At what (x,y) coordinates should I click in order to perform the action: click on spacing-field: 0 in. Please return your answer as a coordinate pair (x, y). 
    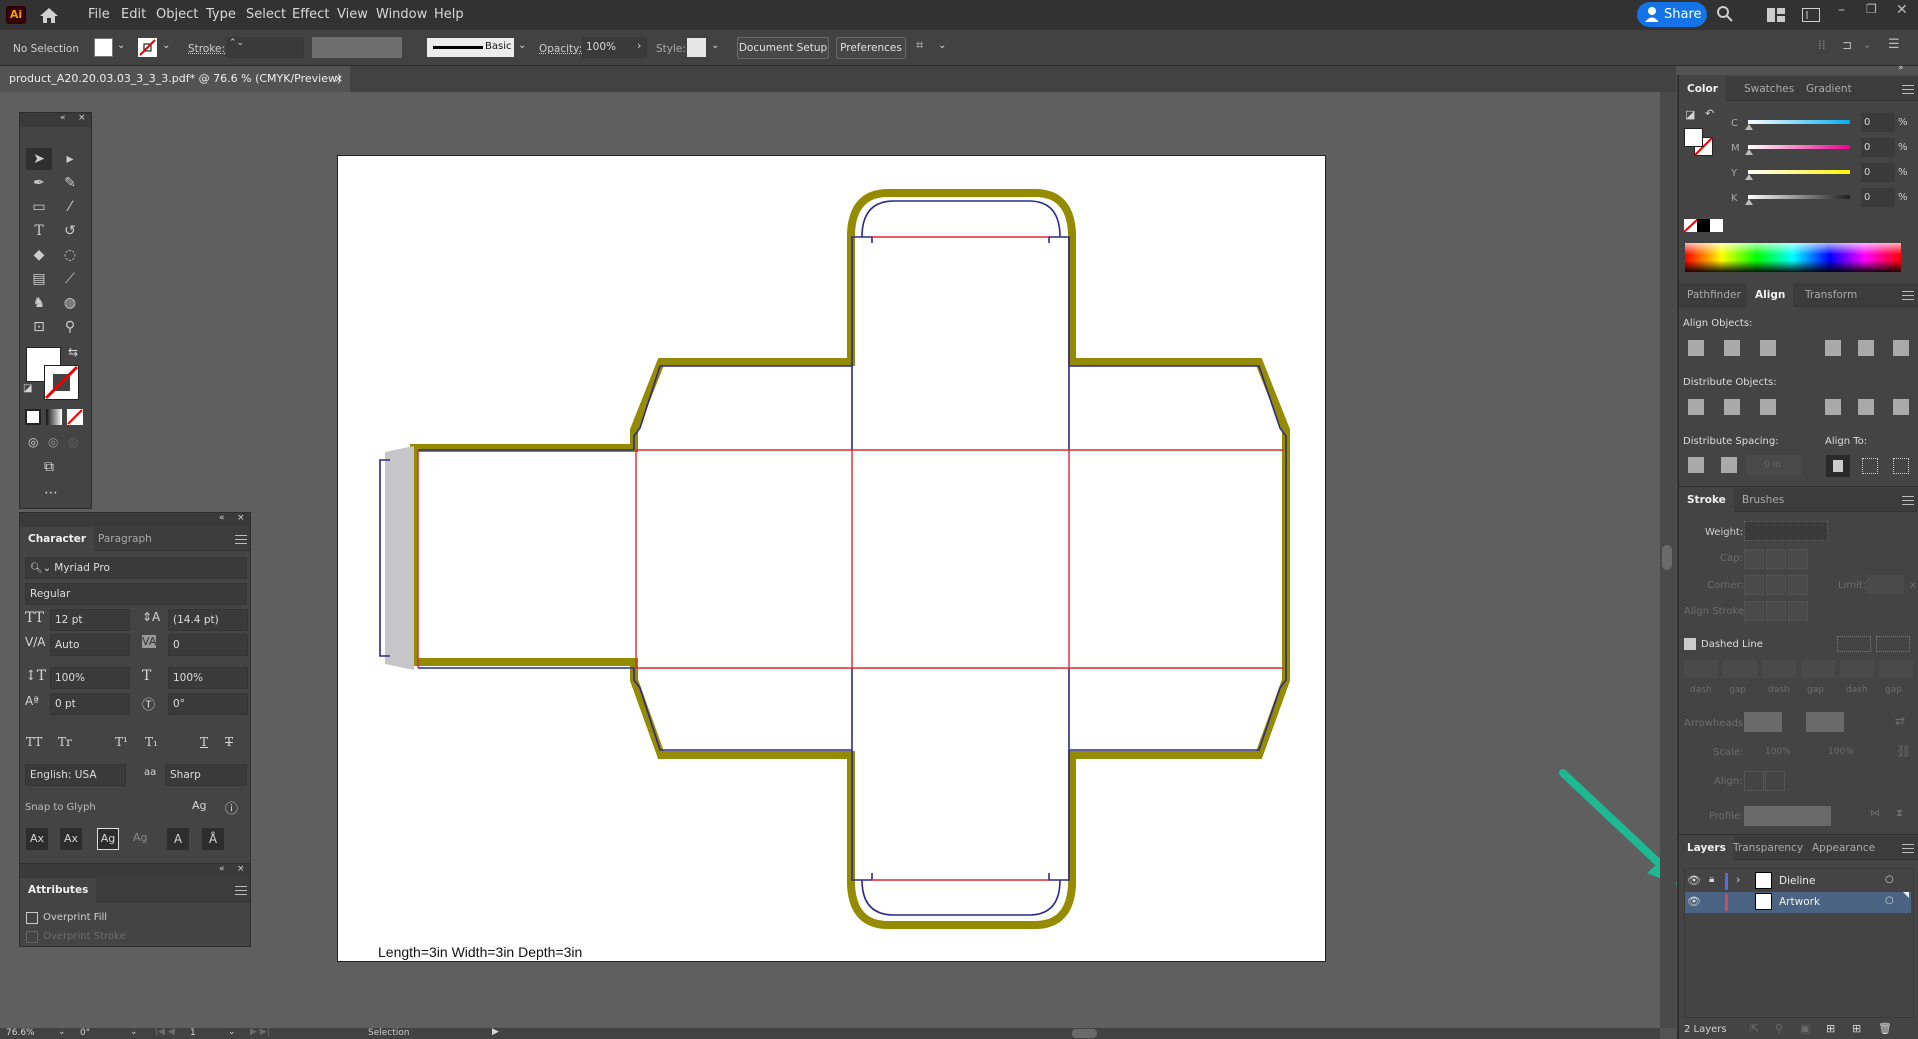
    Looking at the image, I should click on (1773, 465).